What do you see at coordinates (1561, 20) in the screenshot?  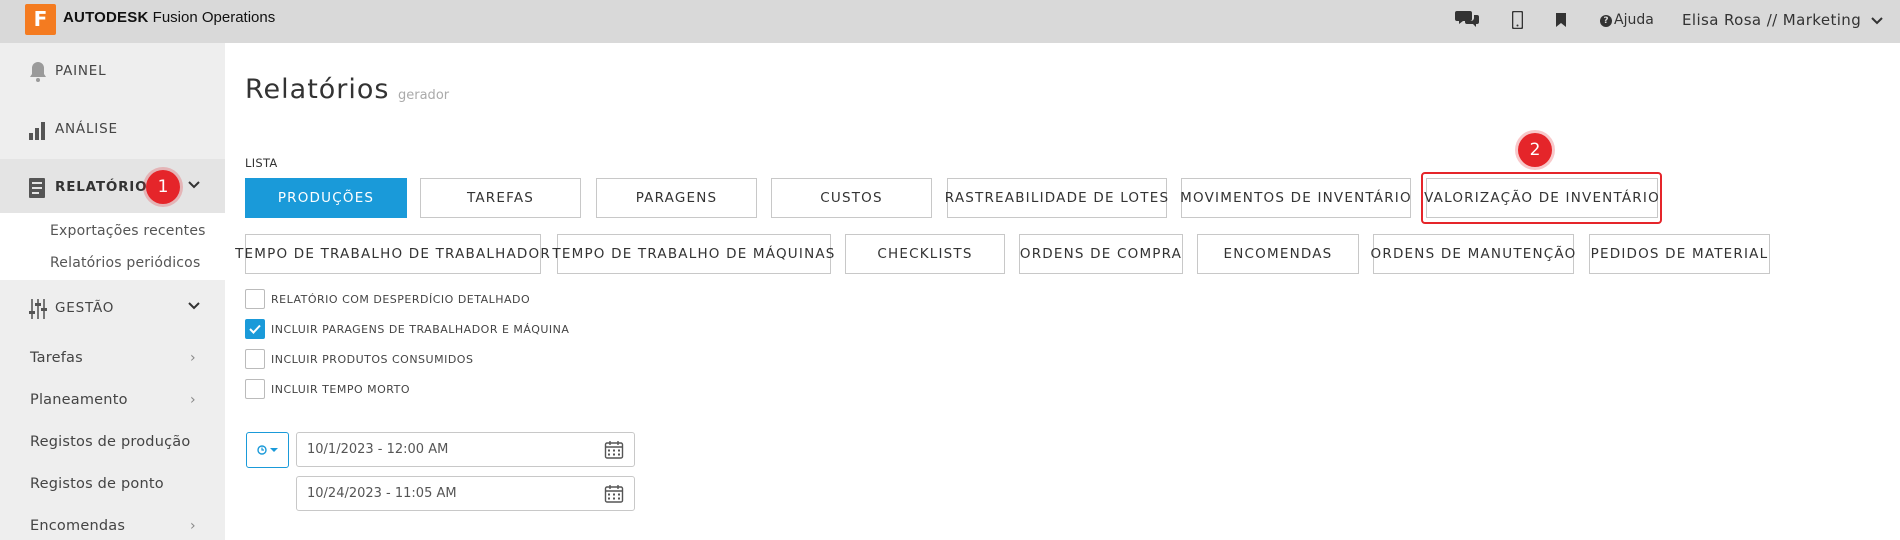 I see `bookmark-icon` at bounding box center [1561, 20].